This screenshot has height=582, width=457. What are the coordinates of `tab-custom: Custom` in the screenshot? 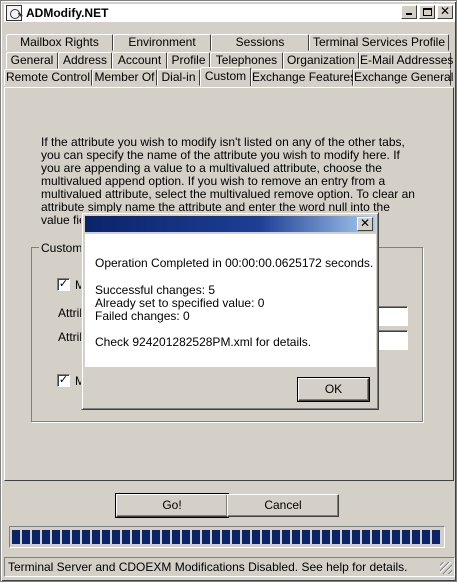 It's located at (225, 76).